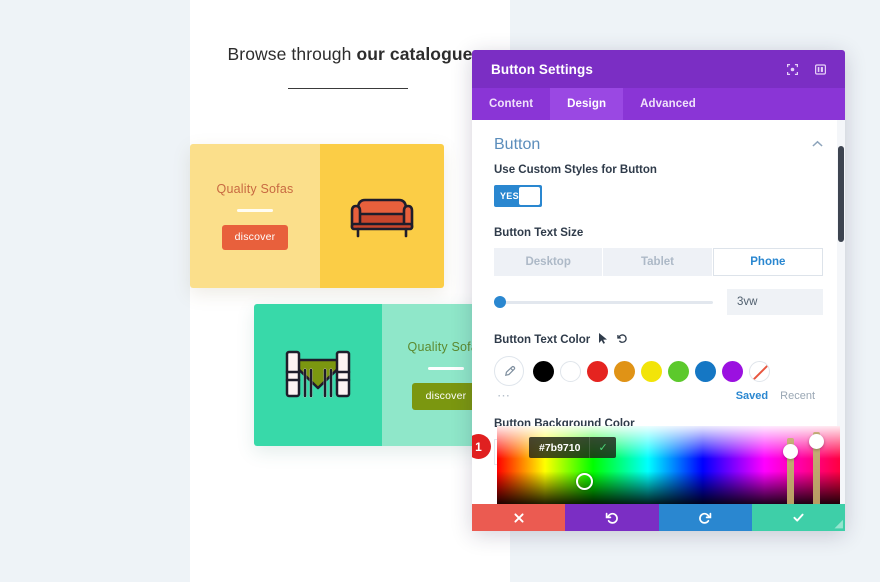 This screenshot has height=582, width=880. I want to click on saturation-slider, so click(790, 475).